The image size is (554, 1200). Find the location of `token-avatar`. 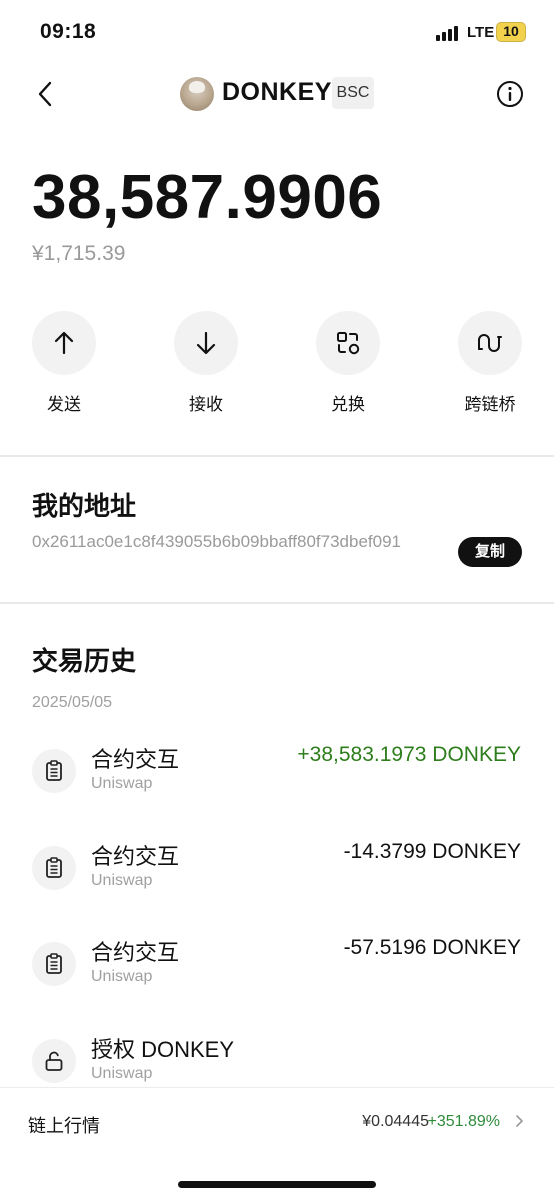

token-avatar is located at coordinates (197, 94).